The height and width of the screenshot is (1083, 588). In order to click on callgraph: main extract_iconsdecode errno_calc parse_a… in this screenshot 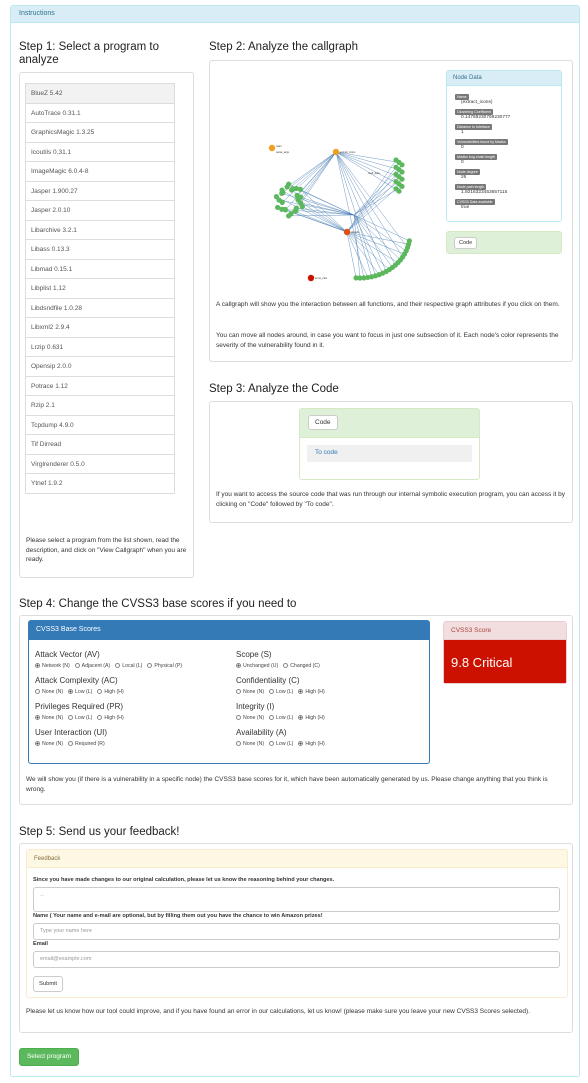, I will do `click(348, 213)`.